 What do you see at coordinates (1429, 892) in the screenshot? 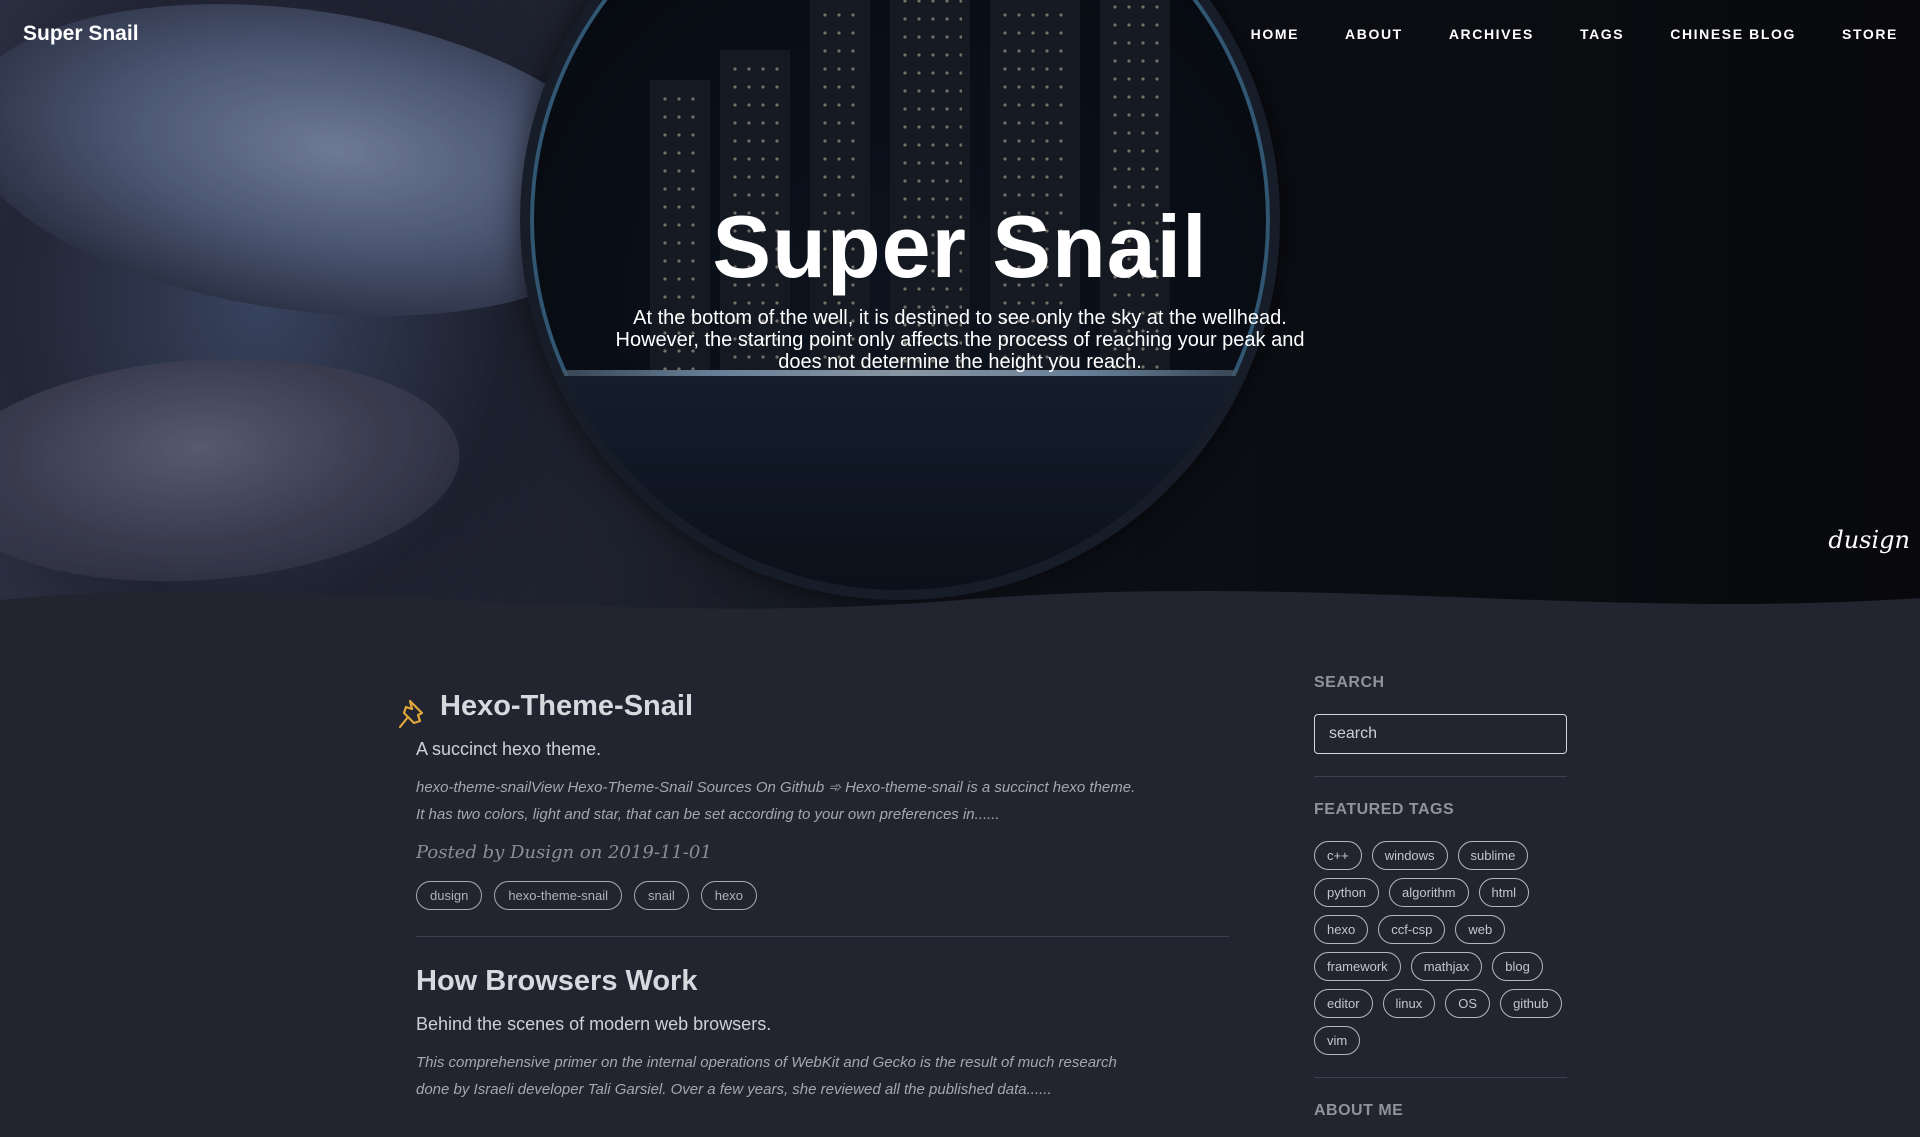
I see `featured-tag: algorithm` at bounding box center [1429, 892].